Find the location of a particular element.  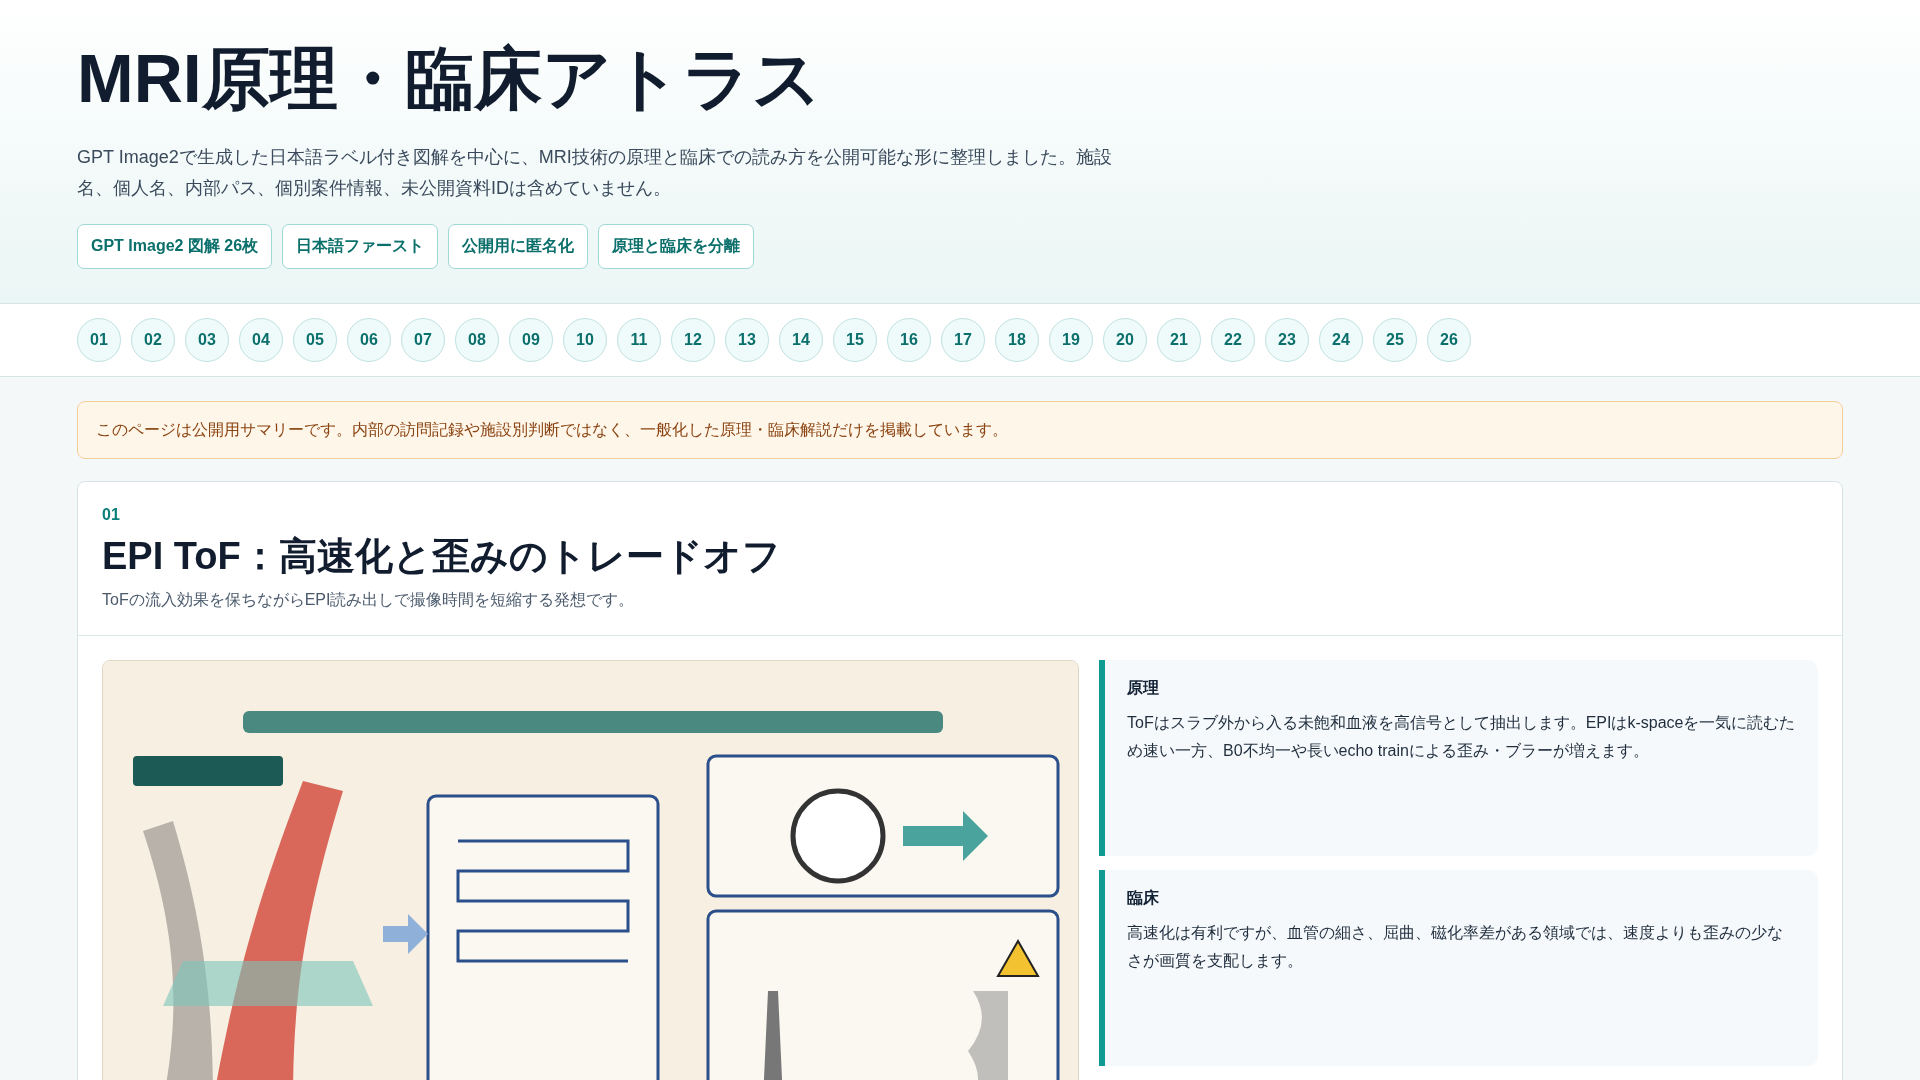

section-link: 24 is located at coordinates (1341, 340).